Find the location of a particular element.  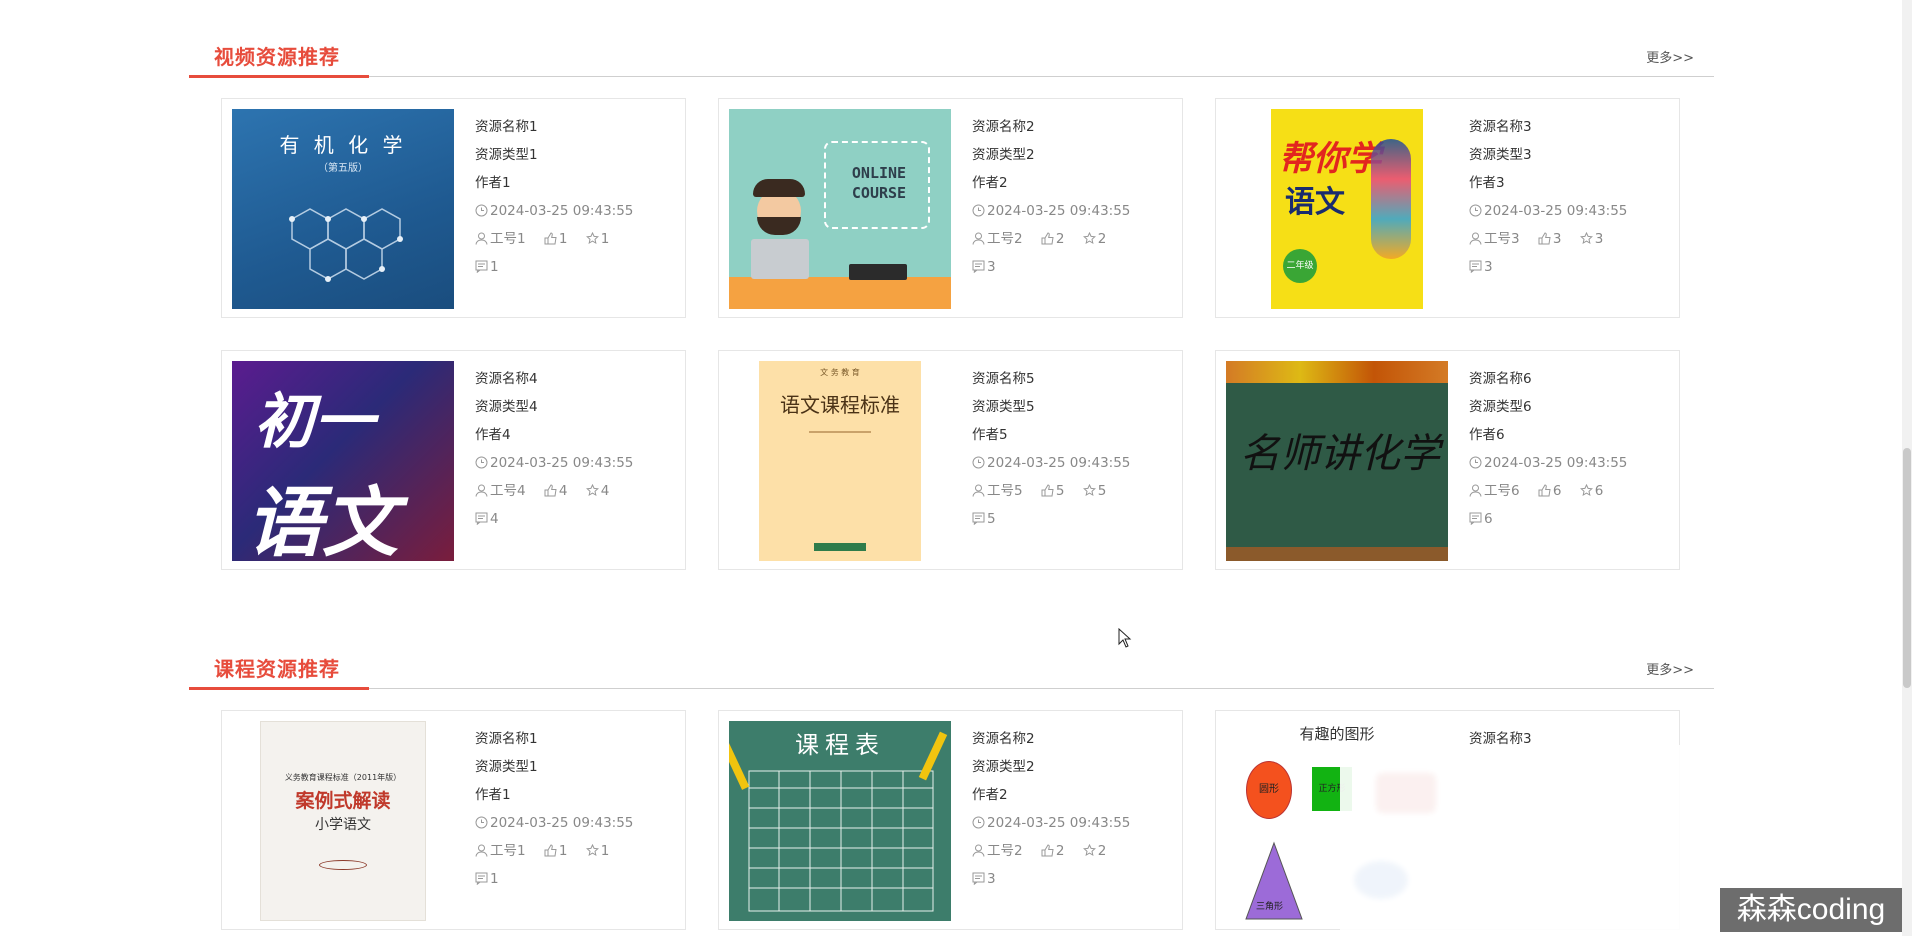

resource-author: 作者1 is located at coordinates (493, 183).